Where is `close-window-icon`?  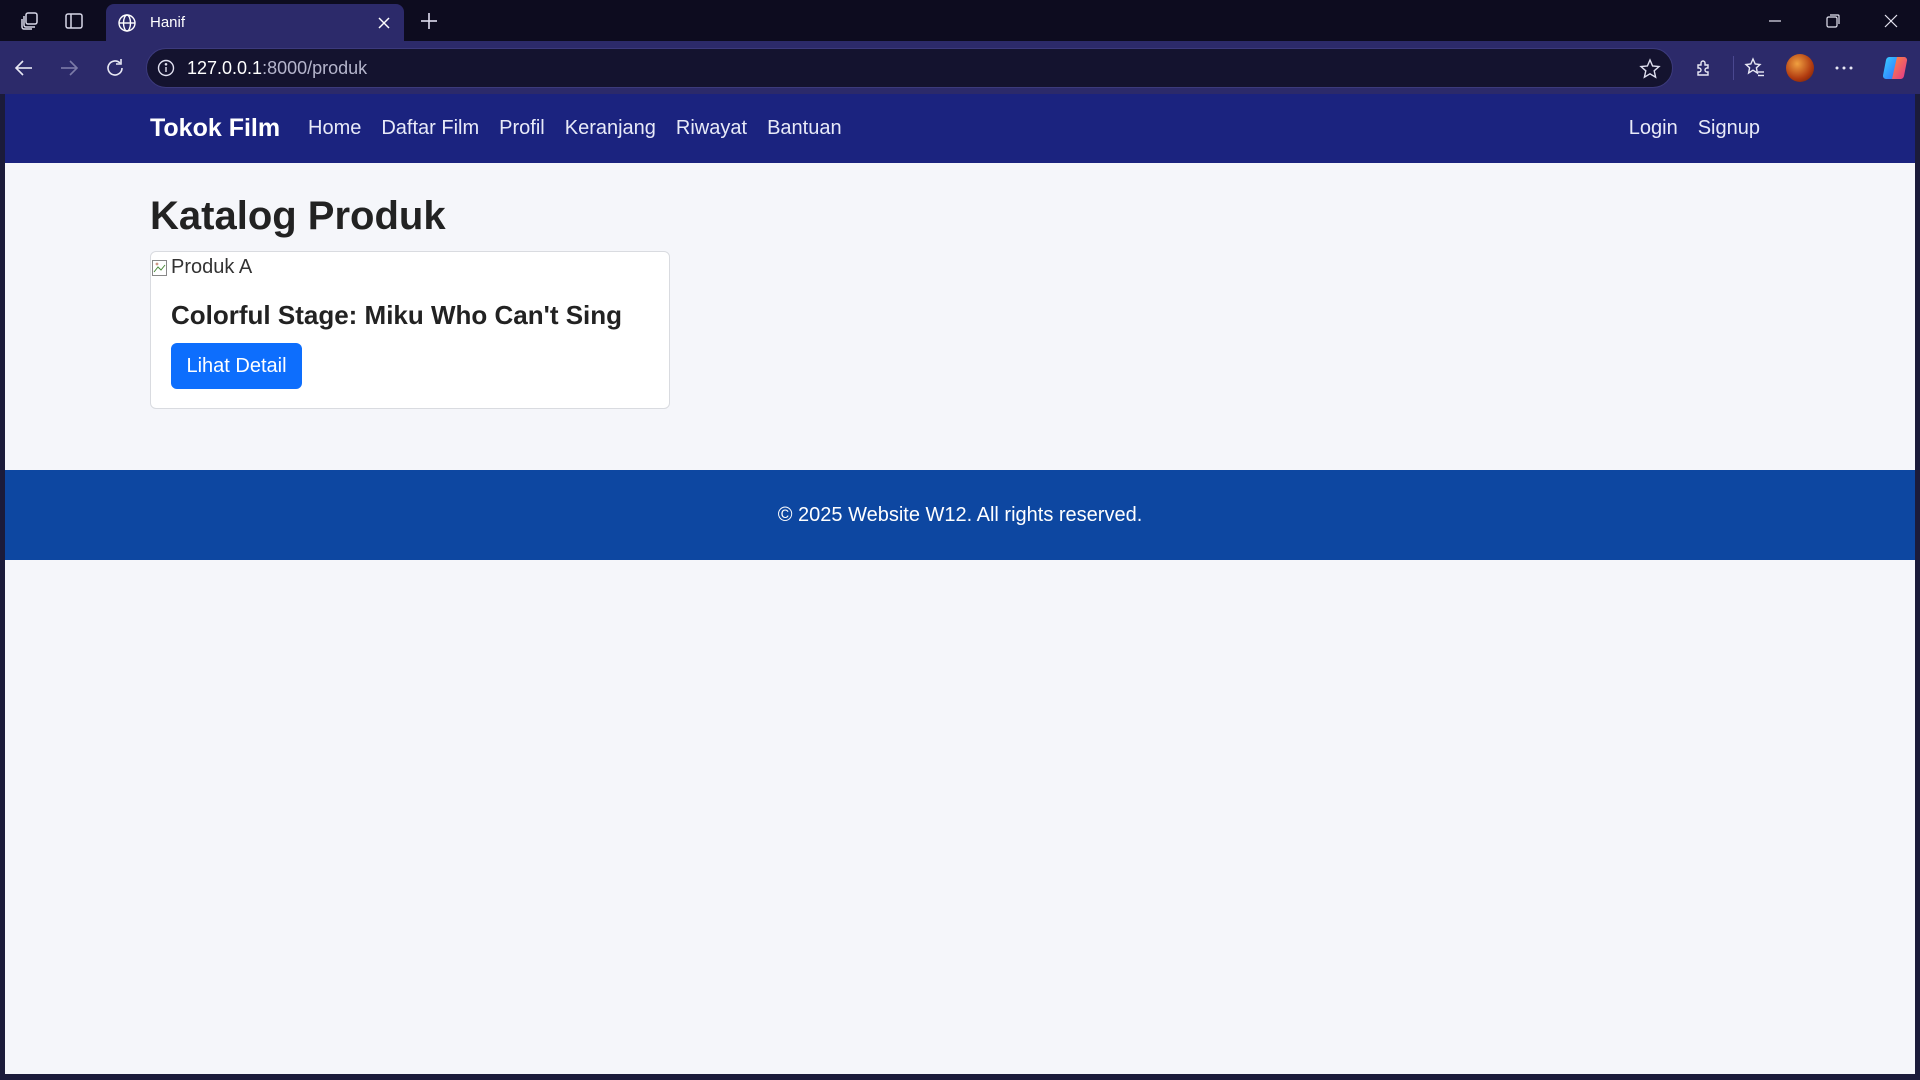
close-window-icon is located at coordinates (1891, 20).